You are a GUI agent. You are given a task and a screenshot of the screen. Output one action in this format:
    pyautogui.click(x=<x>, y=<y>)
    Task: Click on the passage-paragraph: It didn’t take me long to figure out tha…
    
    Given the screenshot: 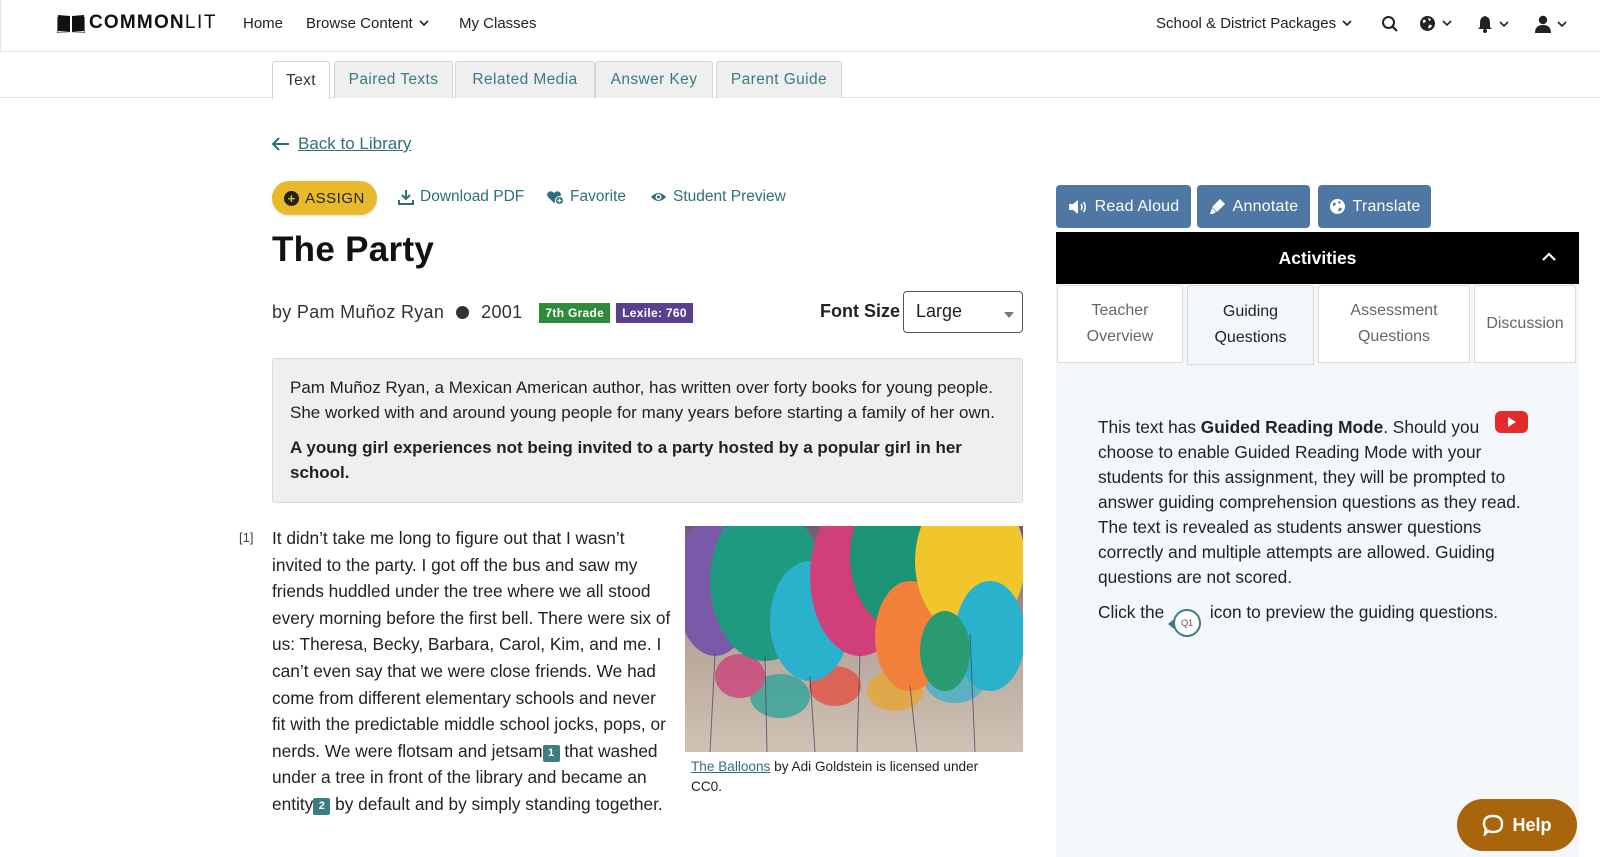 What is the action you would take?
    pyautogui.click(x=472, y=671)
    